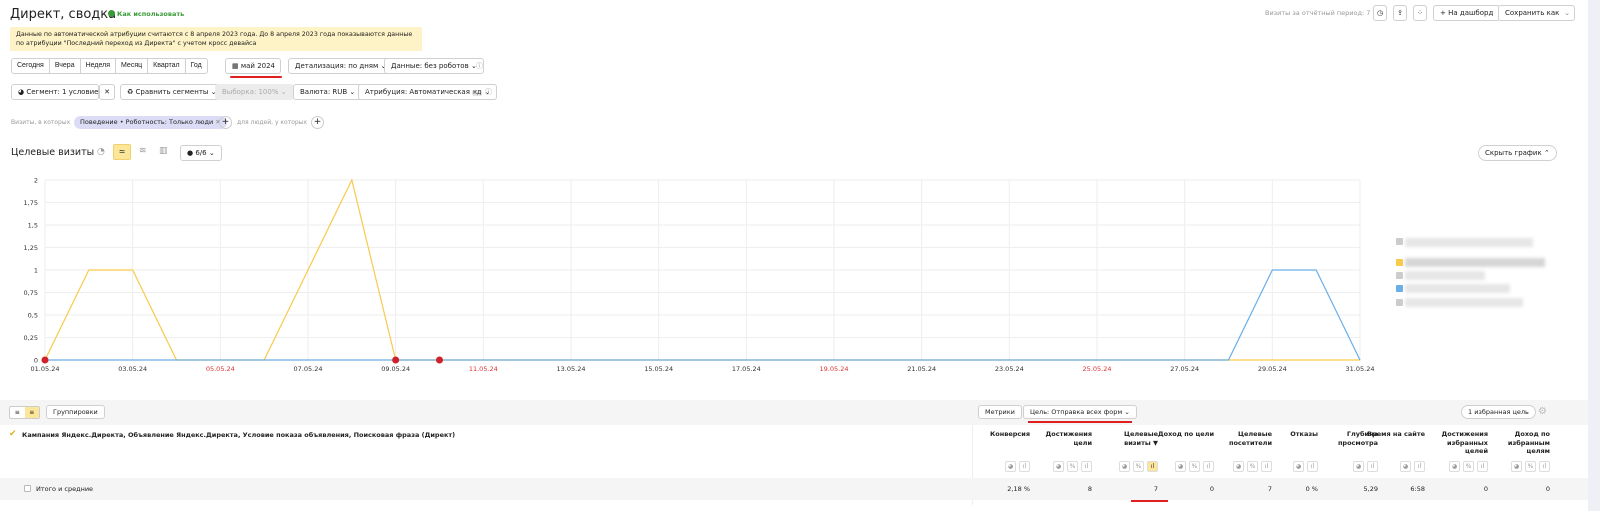  What do you see at coordinates (1000, 412) in the screenshot?
I see `metrics-button: Метрики` at bounding box center [1000, 412].